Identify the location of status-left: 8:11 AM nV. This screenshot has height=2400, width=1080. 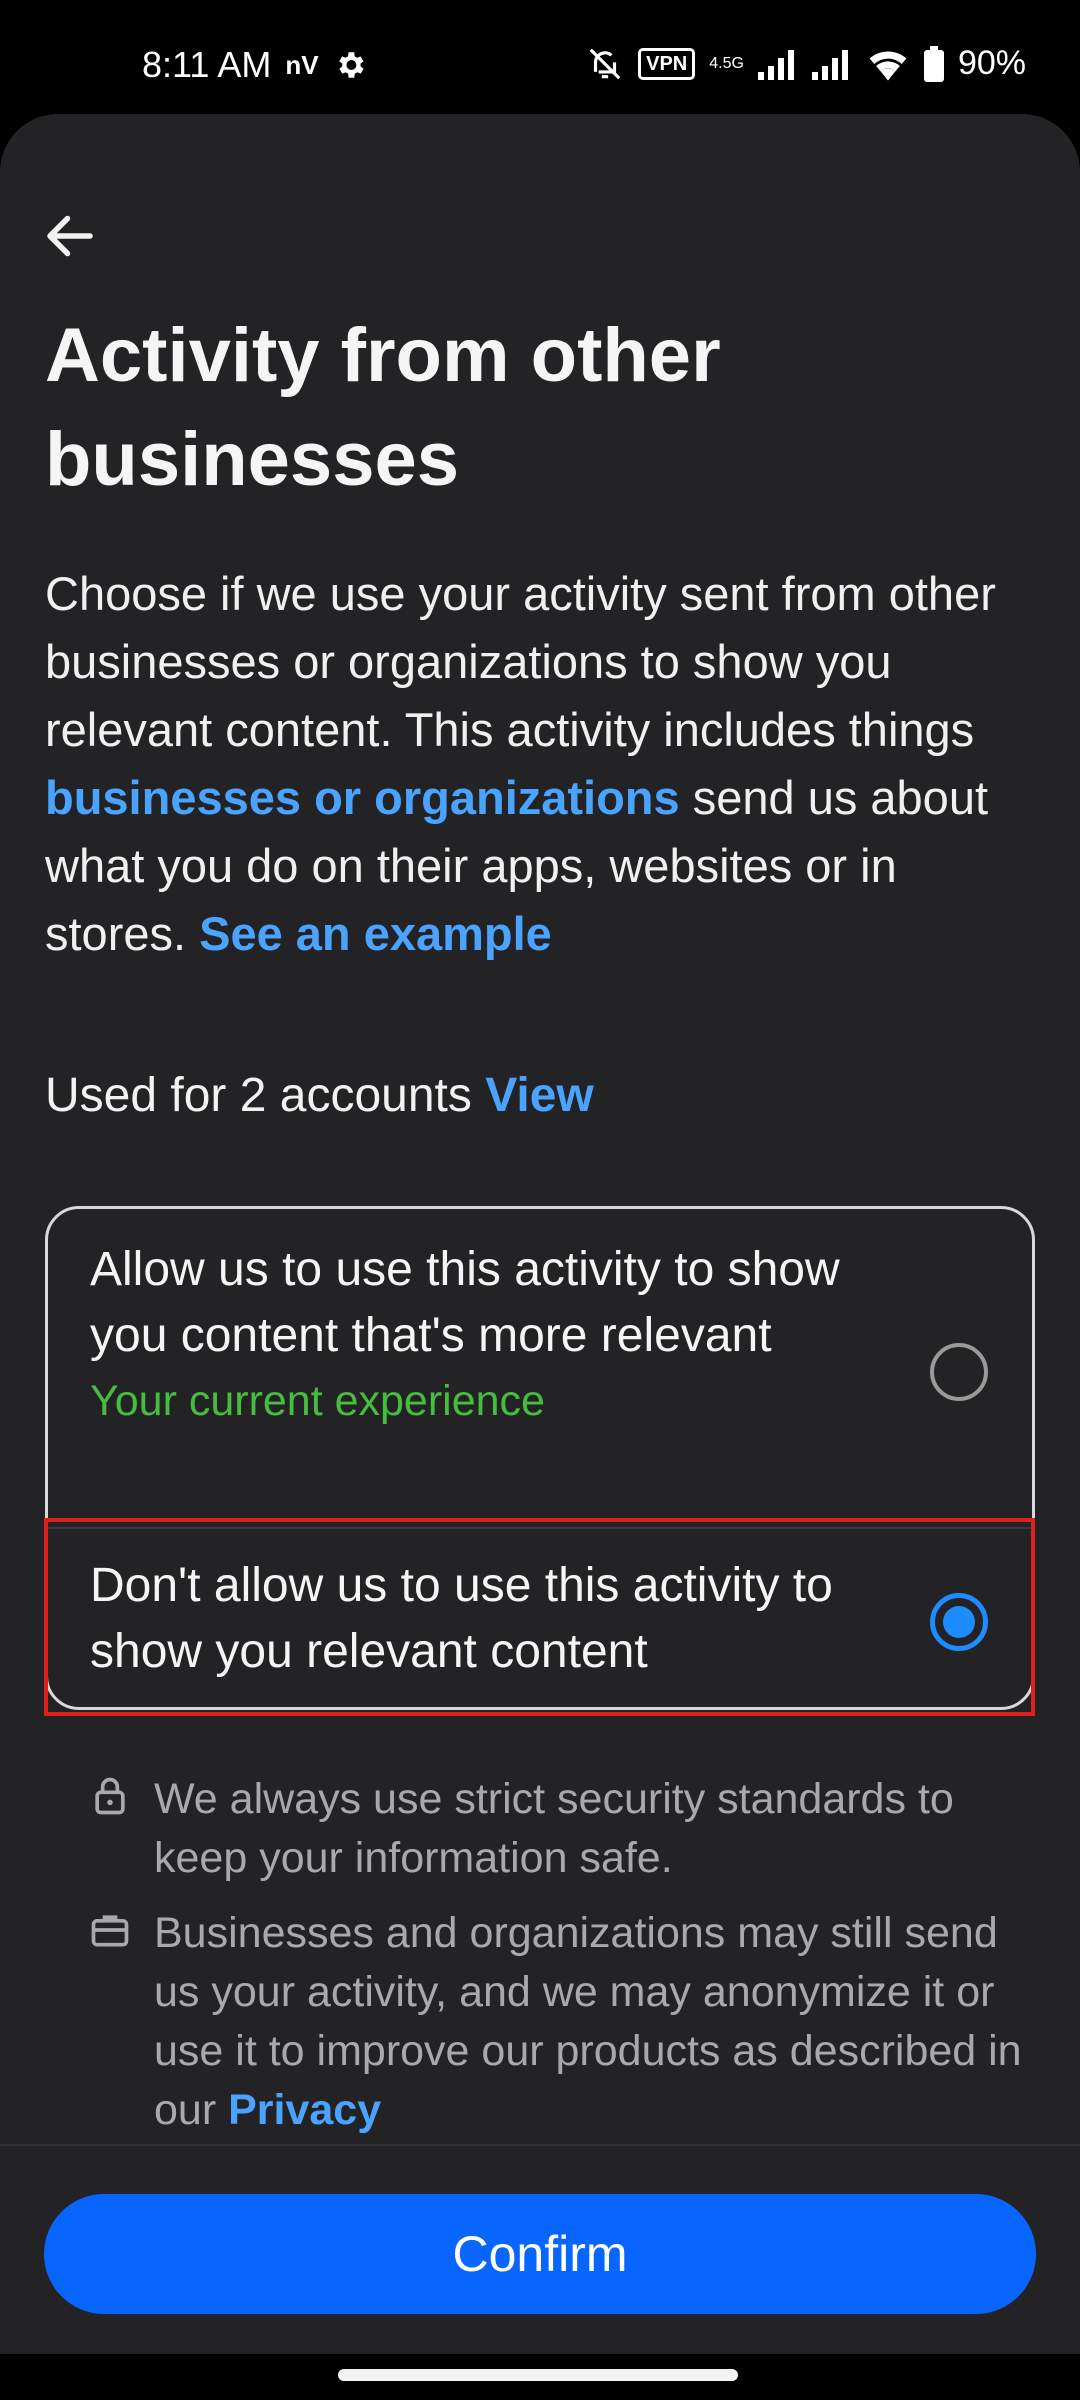
(254, 65).